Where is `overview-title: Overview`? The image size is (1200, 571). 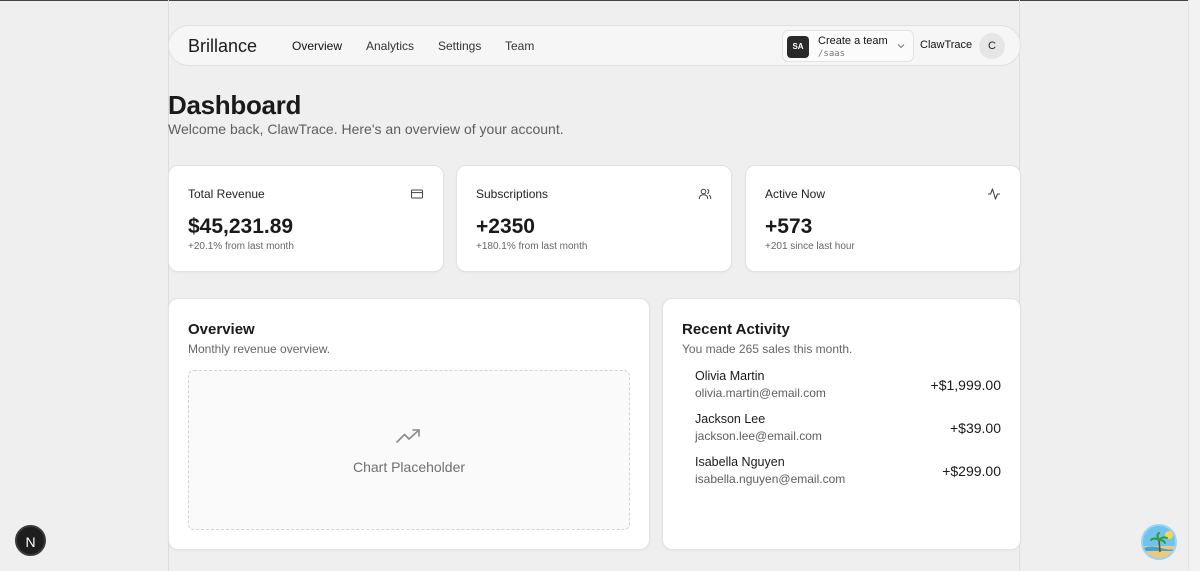 overview-title: Overview is located at coordinates (221, 329).